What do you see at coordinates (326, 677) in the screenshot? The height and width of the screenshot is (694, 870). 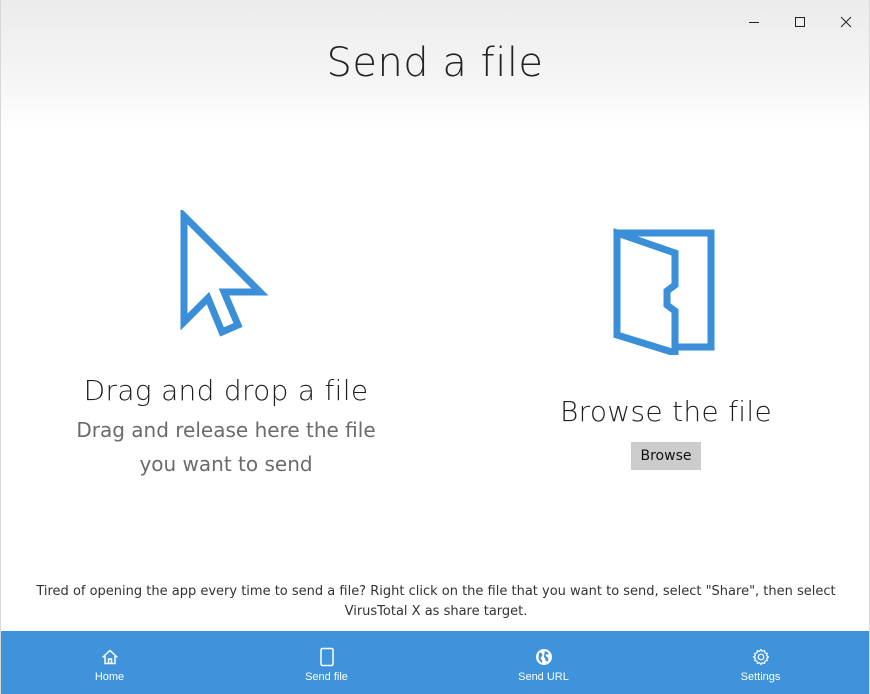 I see `nav-send-file-label: Send file` at bounding box center [326, 677].